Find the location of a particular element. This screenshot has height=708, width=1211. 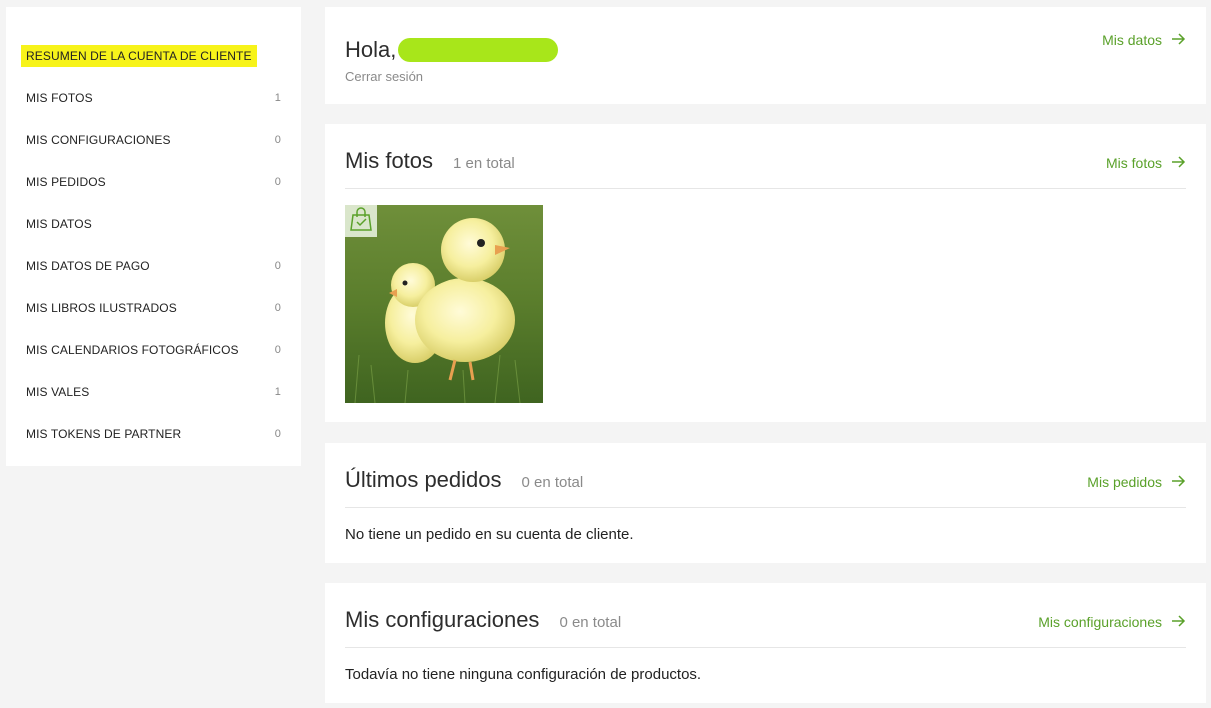

sidebar-item-label: MIS FOTOS is located at coordinates (59, 98).